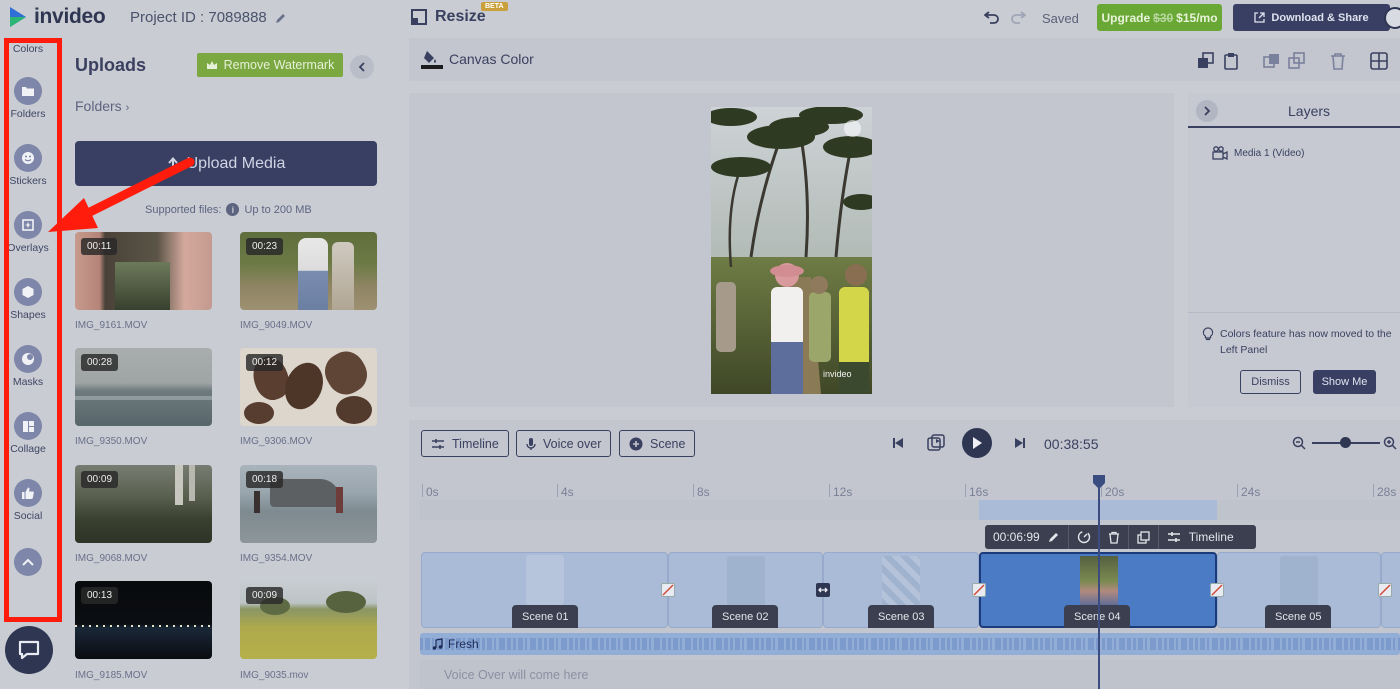 This screenshot has height=689, width=1400. I want to click on ruler-label: 16s, so click(979, 492).